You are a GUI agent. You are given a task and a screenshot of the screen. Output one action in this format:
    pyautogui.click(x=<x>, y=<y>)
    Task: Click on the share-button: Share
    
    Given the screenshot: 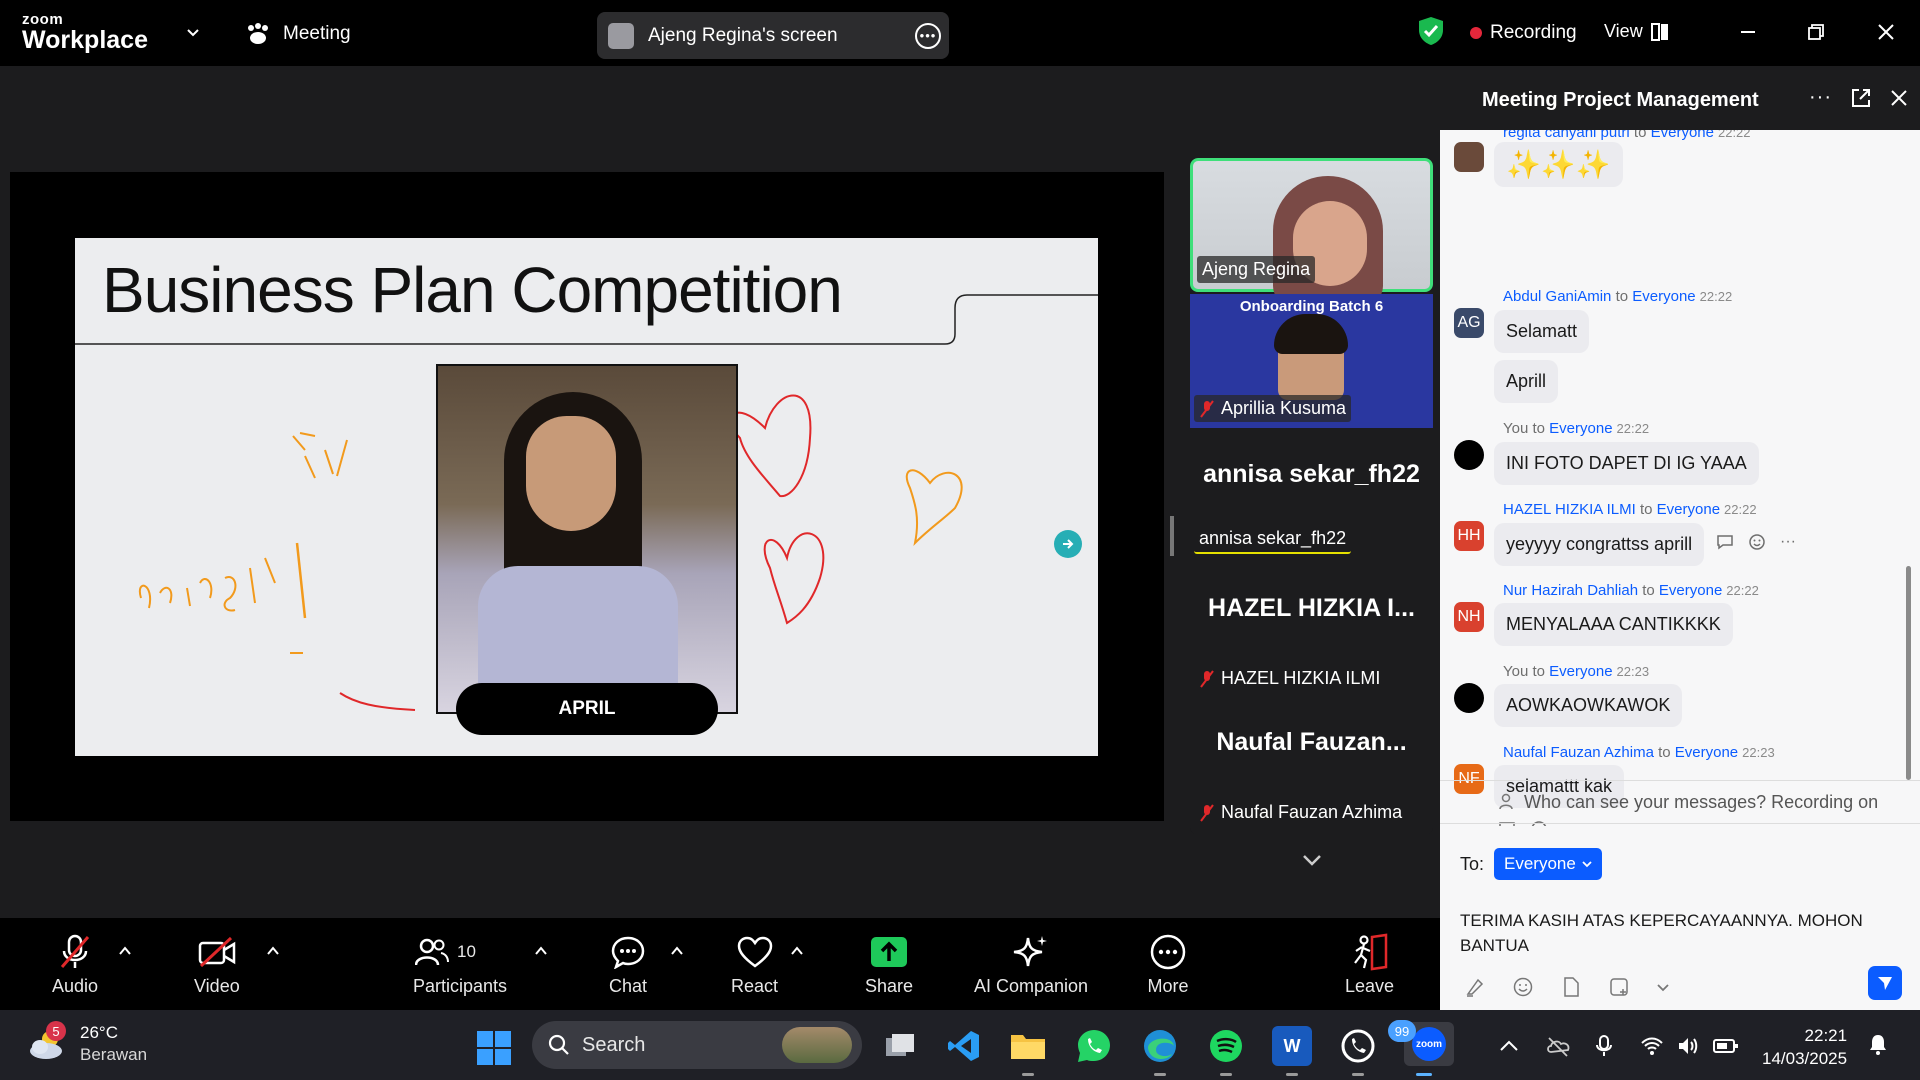 What is the action you would take?
    pyautogui.click(x=889, y=964)
    